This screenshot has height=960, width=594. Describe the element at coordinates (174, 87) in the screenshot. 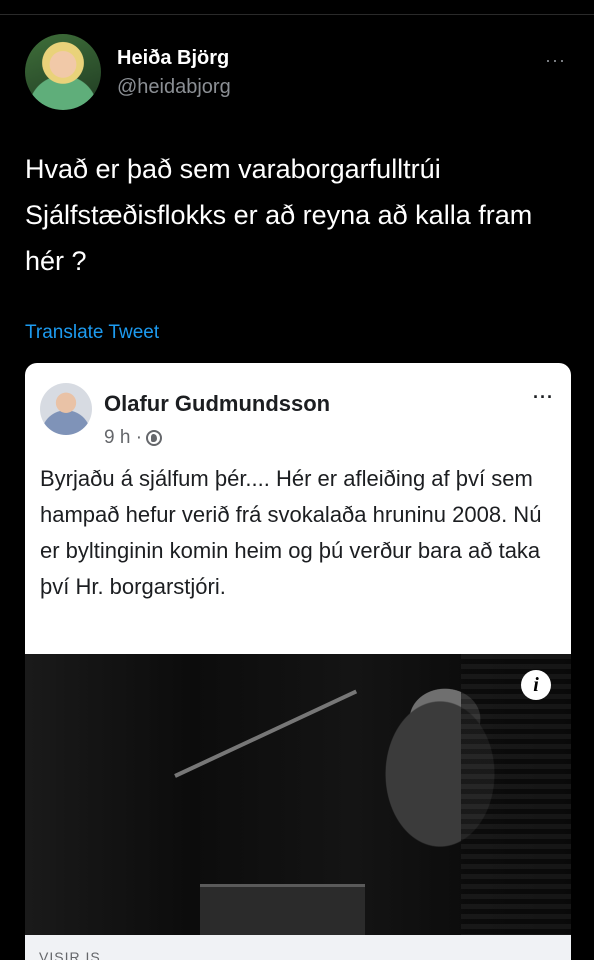

I see `author-handle: @heidabjorg` at that location.